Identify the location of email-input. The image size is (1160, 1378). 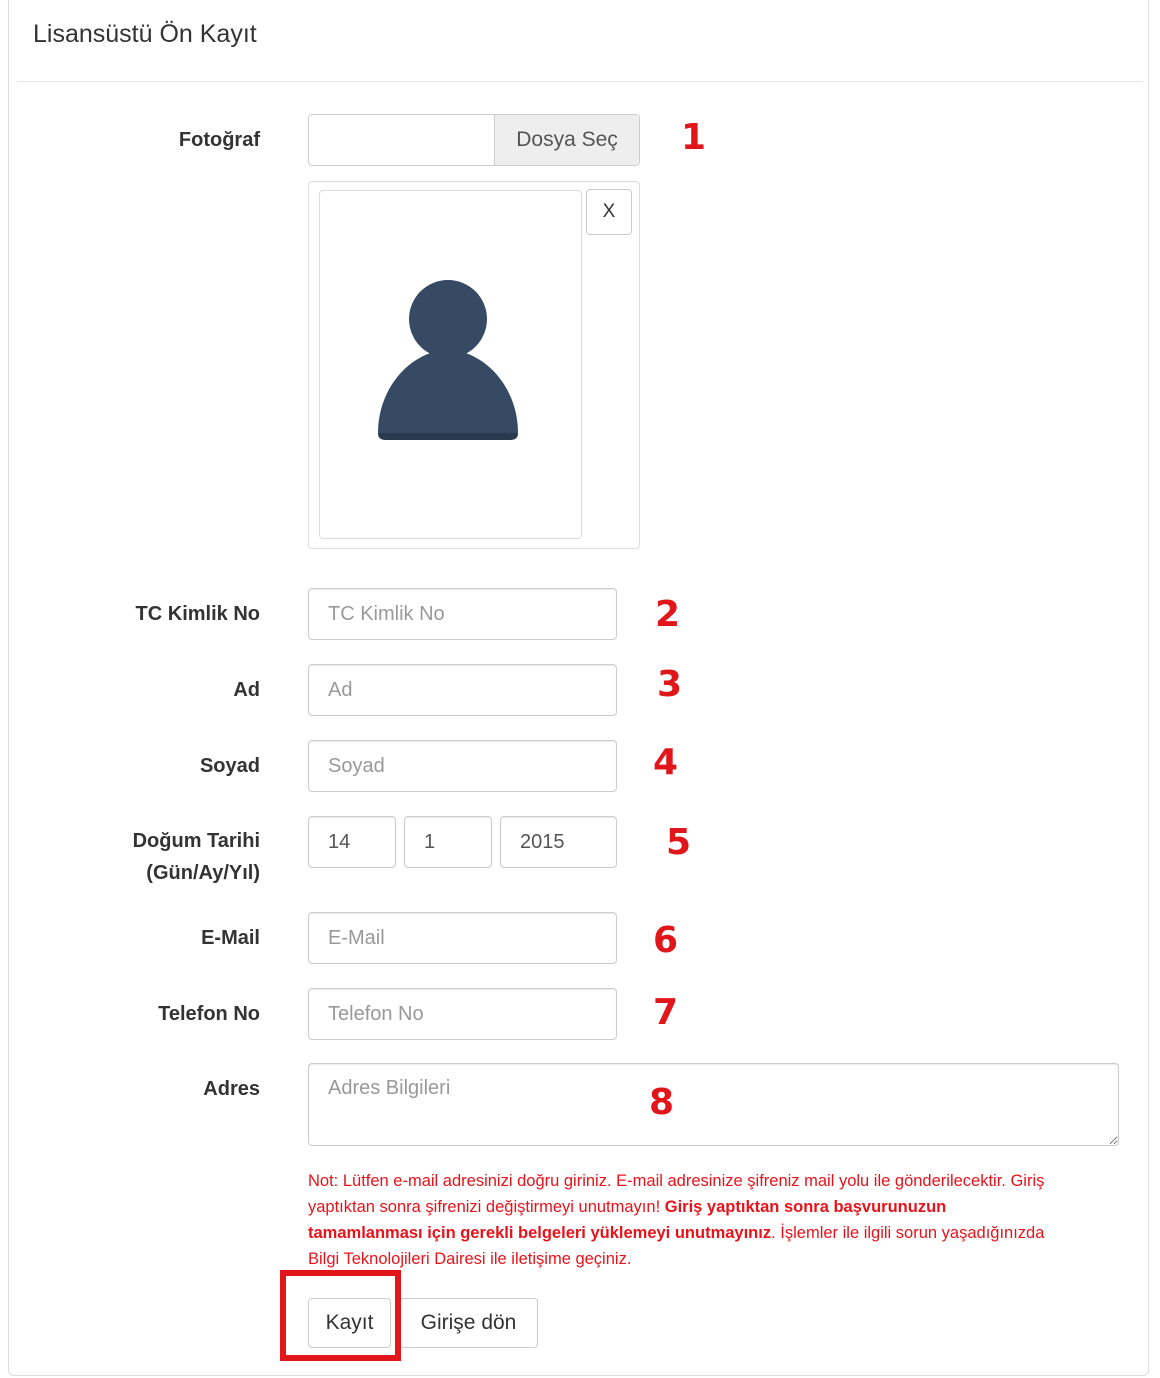
(462, 938).